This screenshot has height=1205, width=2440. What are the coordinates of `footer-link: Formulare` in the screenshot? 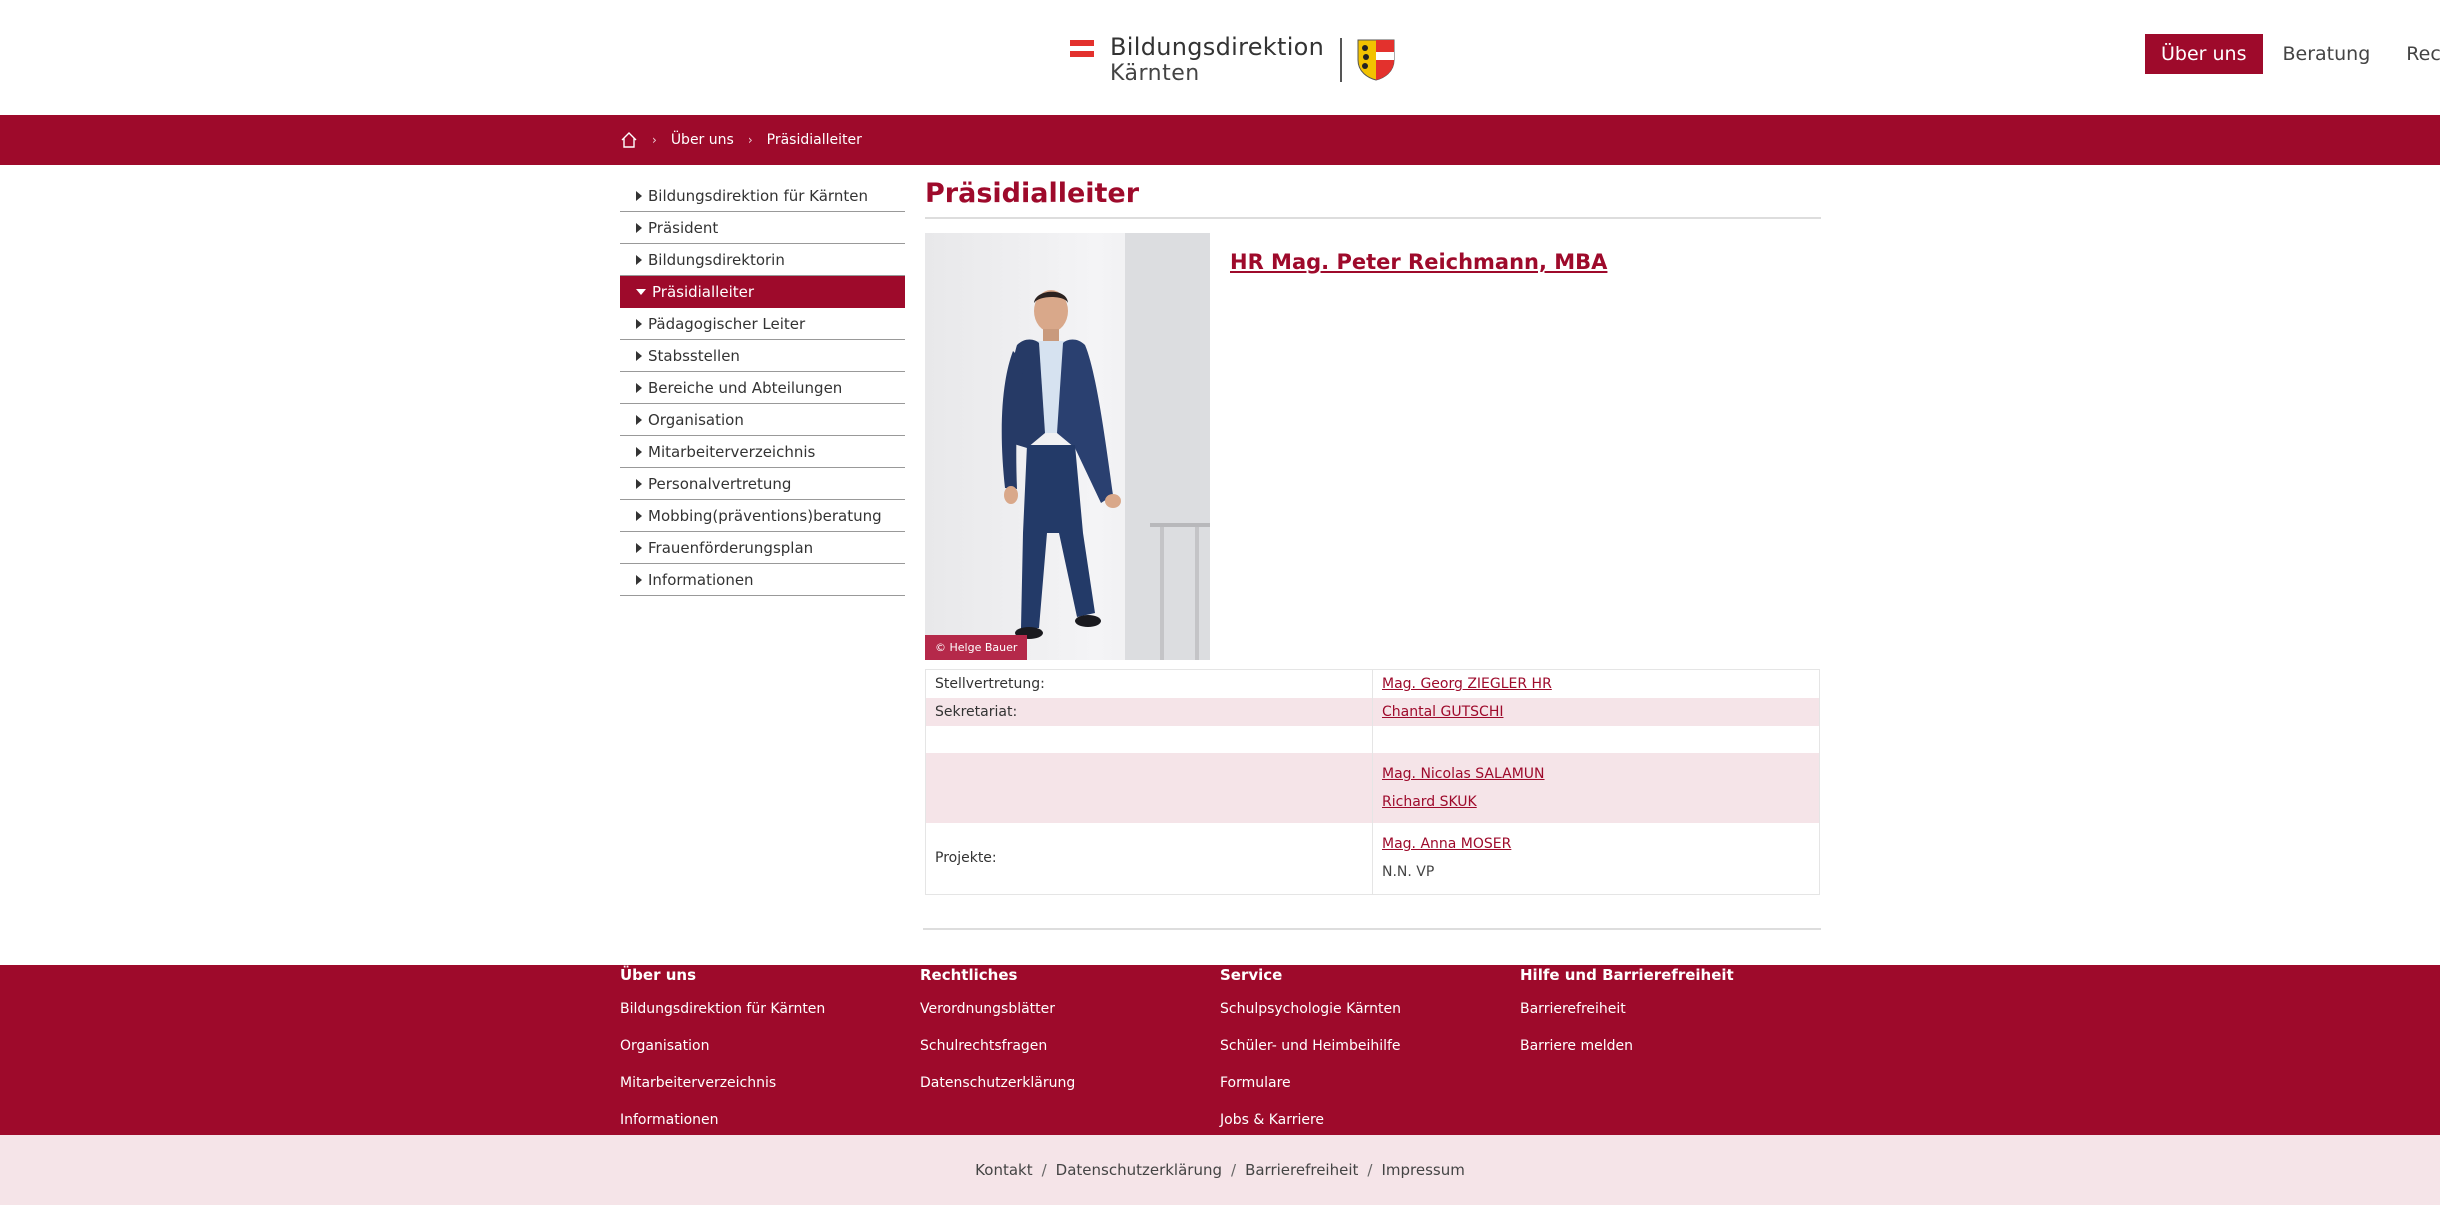 It's located at (1310, 1090).